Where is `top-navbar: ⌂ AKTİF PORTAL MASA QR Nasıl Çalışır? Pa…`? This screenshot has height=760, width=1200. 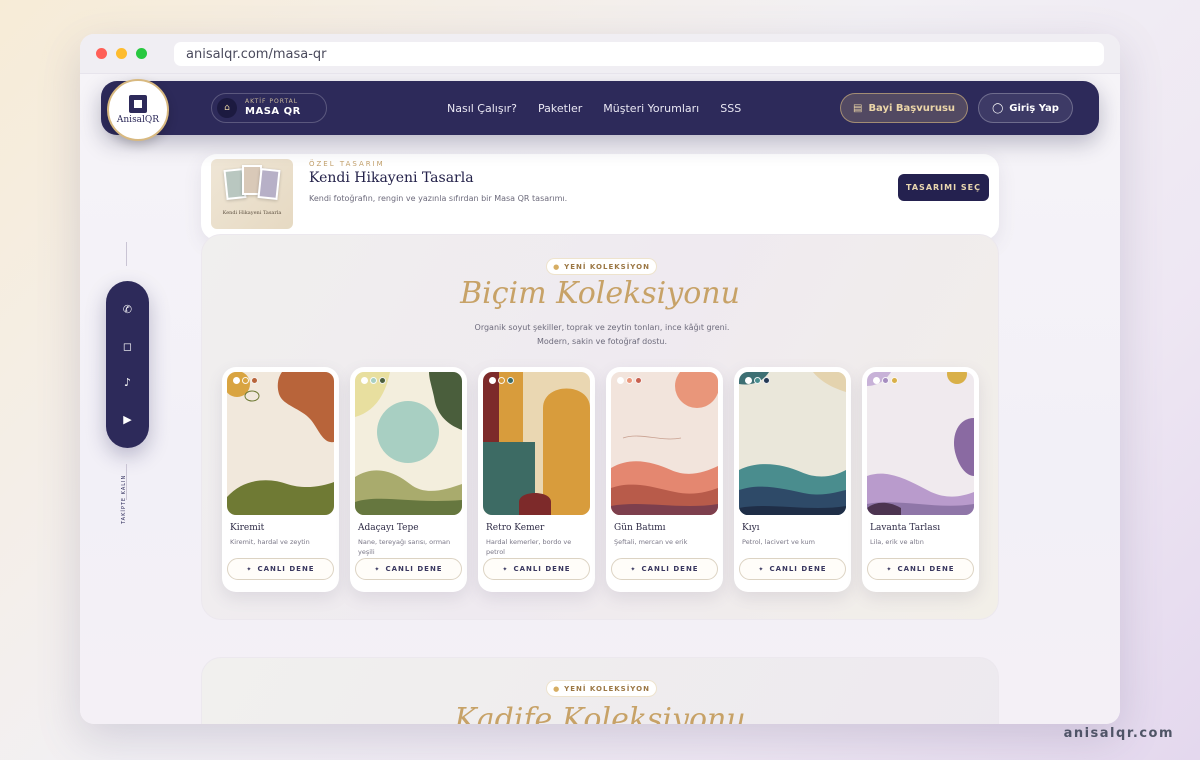 top-navbar: ⌂ AKTİF PORTAL MASA QR Nasıl Çalışır? Pa… is located at coordinates (600, 108).